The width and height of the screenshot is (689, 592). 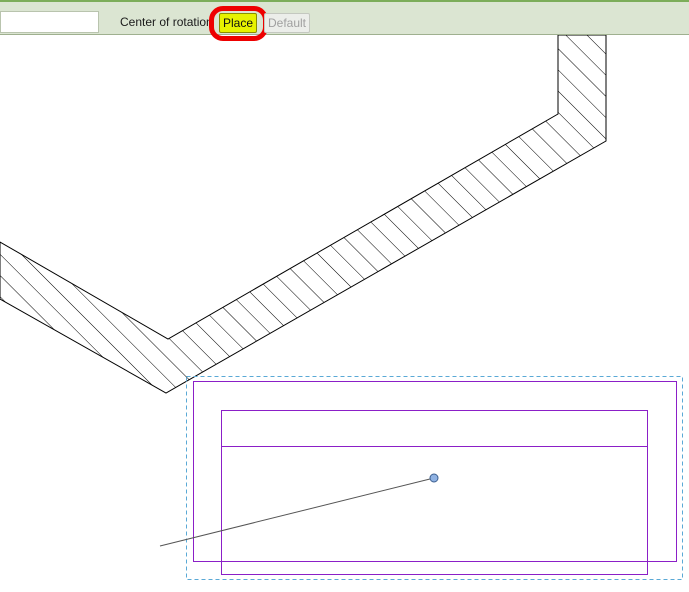 I want to click on value-field, so click(x=49, y=22).